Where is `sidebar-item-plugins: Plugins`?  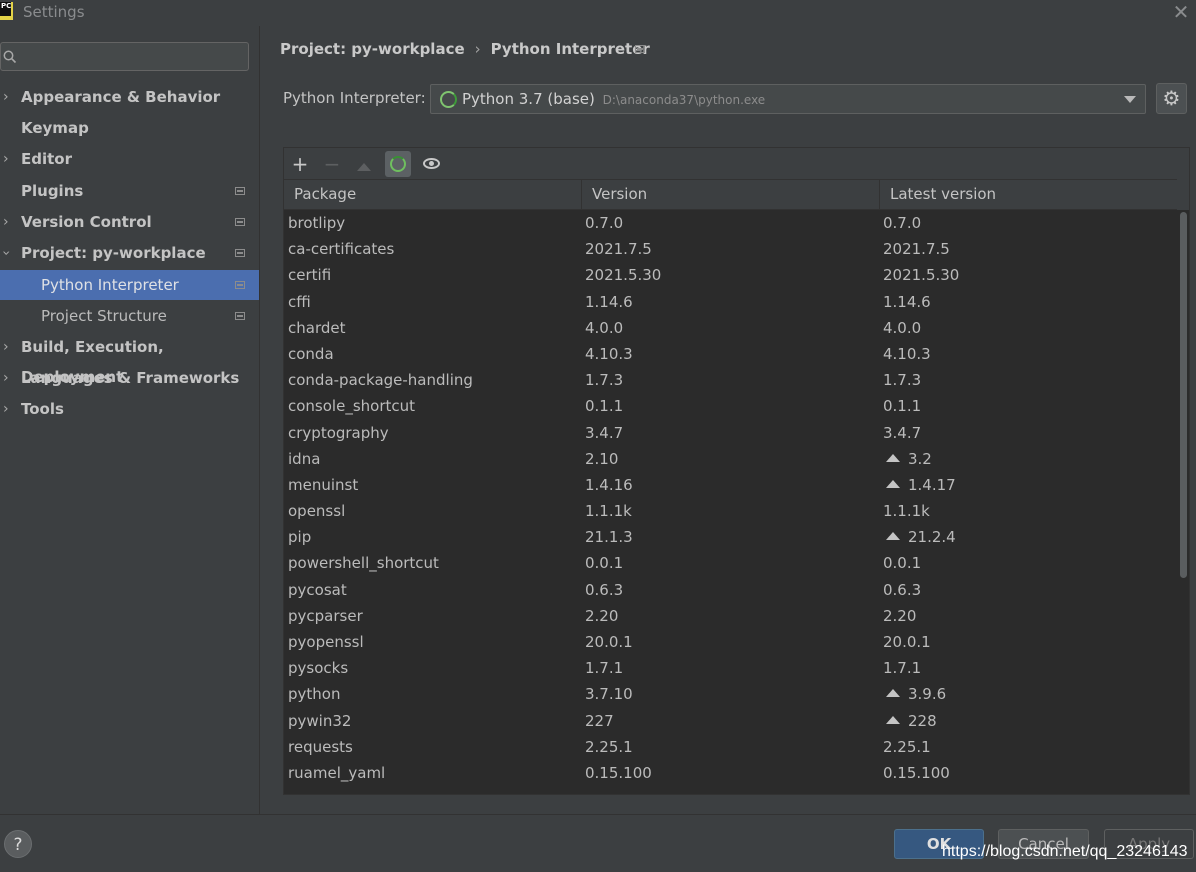
sidebar-item-plugins: Plugins is located at coordinates (129, 191).